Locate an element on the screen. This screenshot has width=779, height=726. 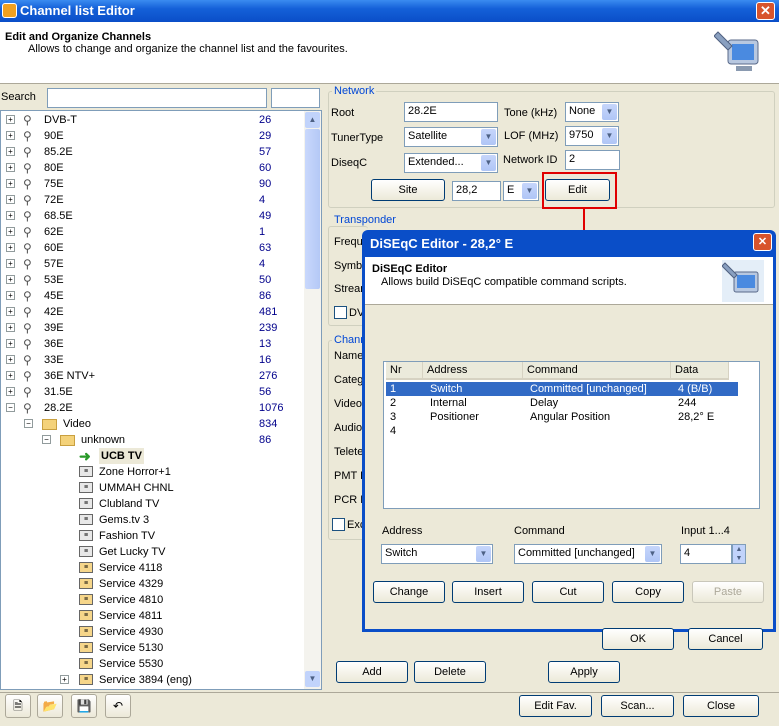
tree-row-satellite: + ⚲ 33E 16 is located at coordinates (152, 360).